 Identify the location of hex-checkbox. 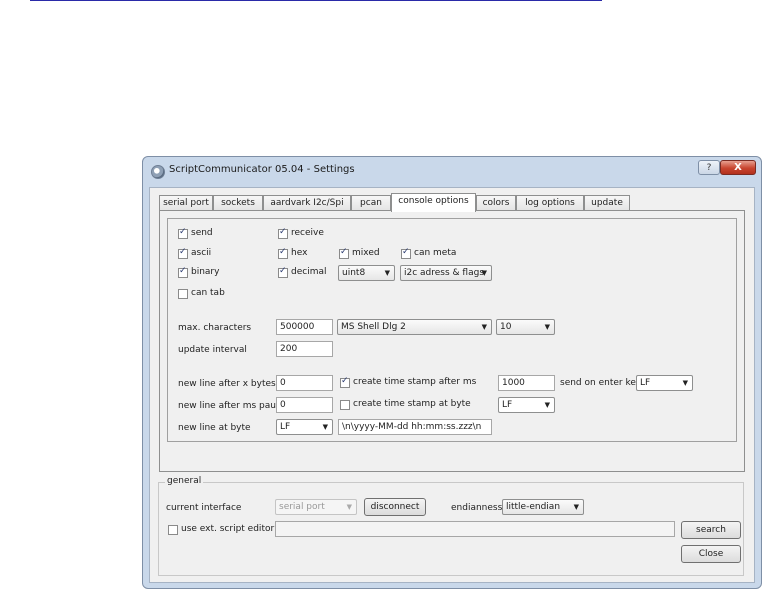
(283, 253).